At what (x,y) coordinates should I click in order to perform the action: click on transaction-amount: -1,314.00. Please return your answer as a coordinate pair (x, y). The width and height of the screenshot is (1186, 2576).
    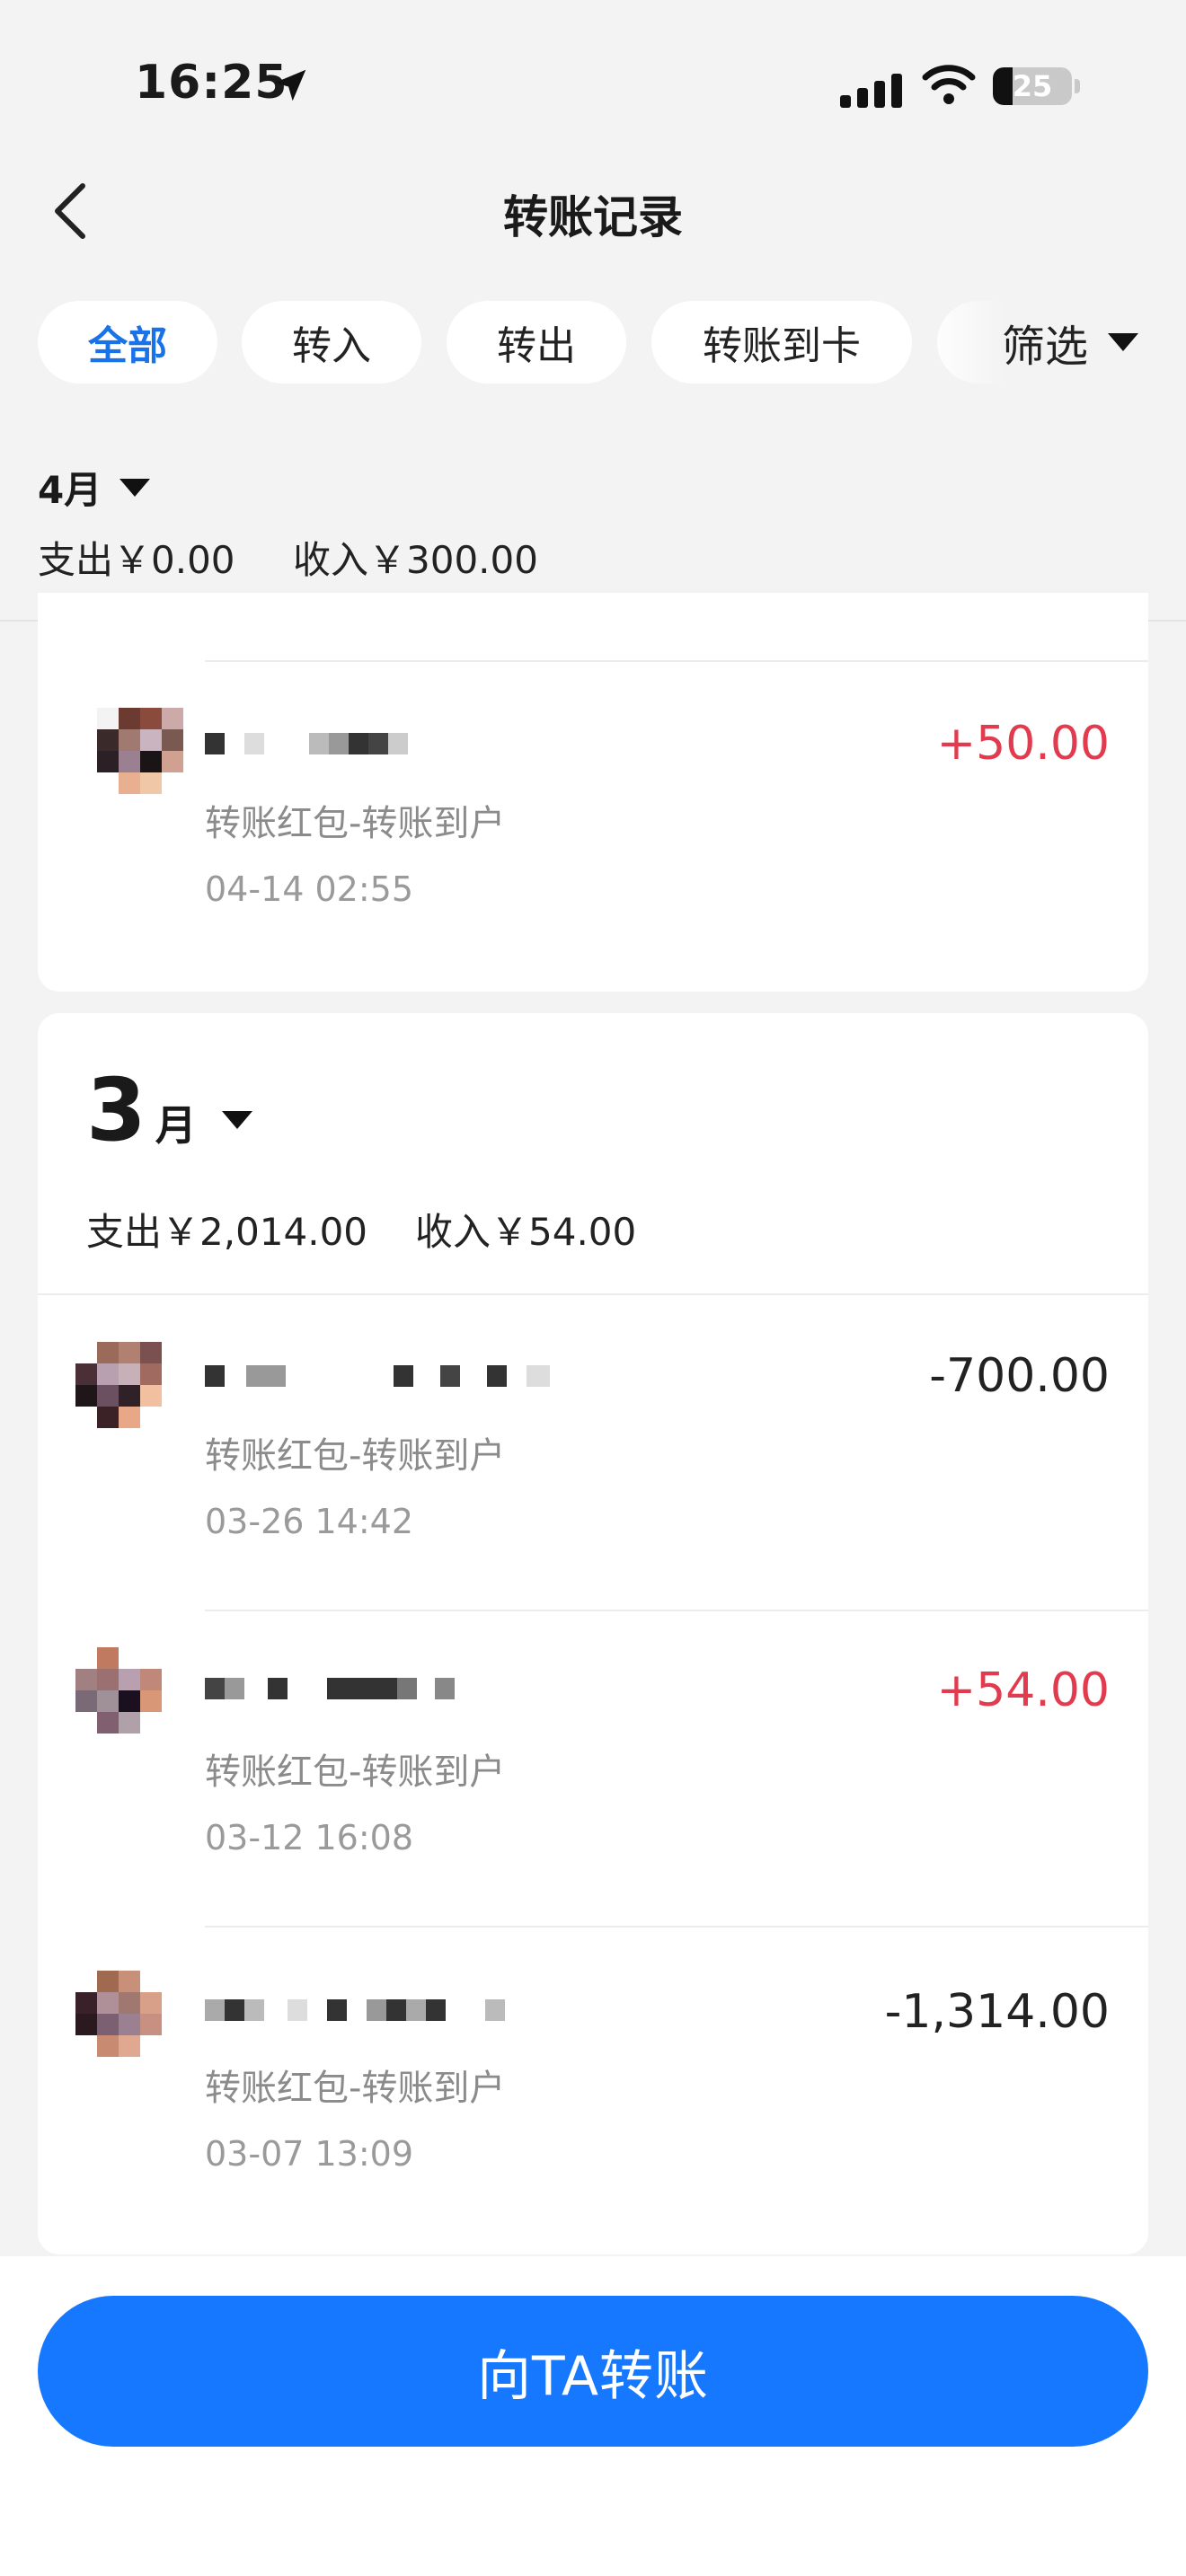
    Looking at the image, I should click on (997, 2012).